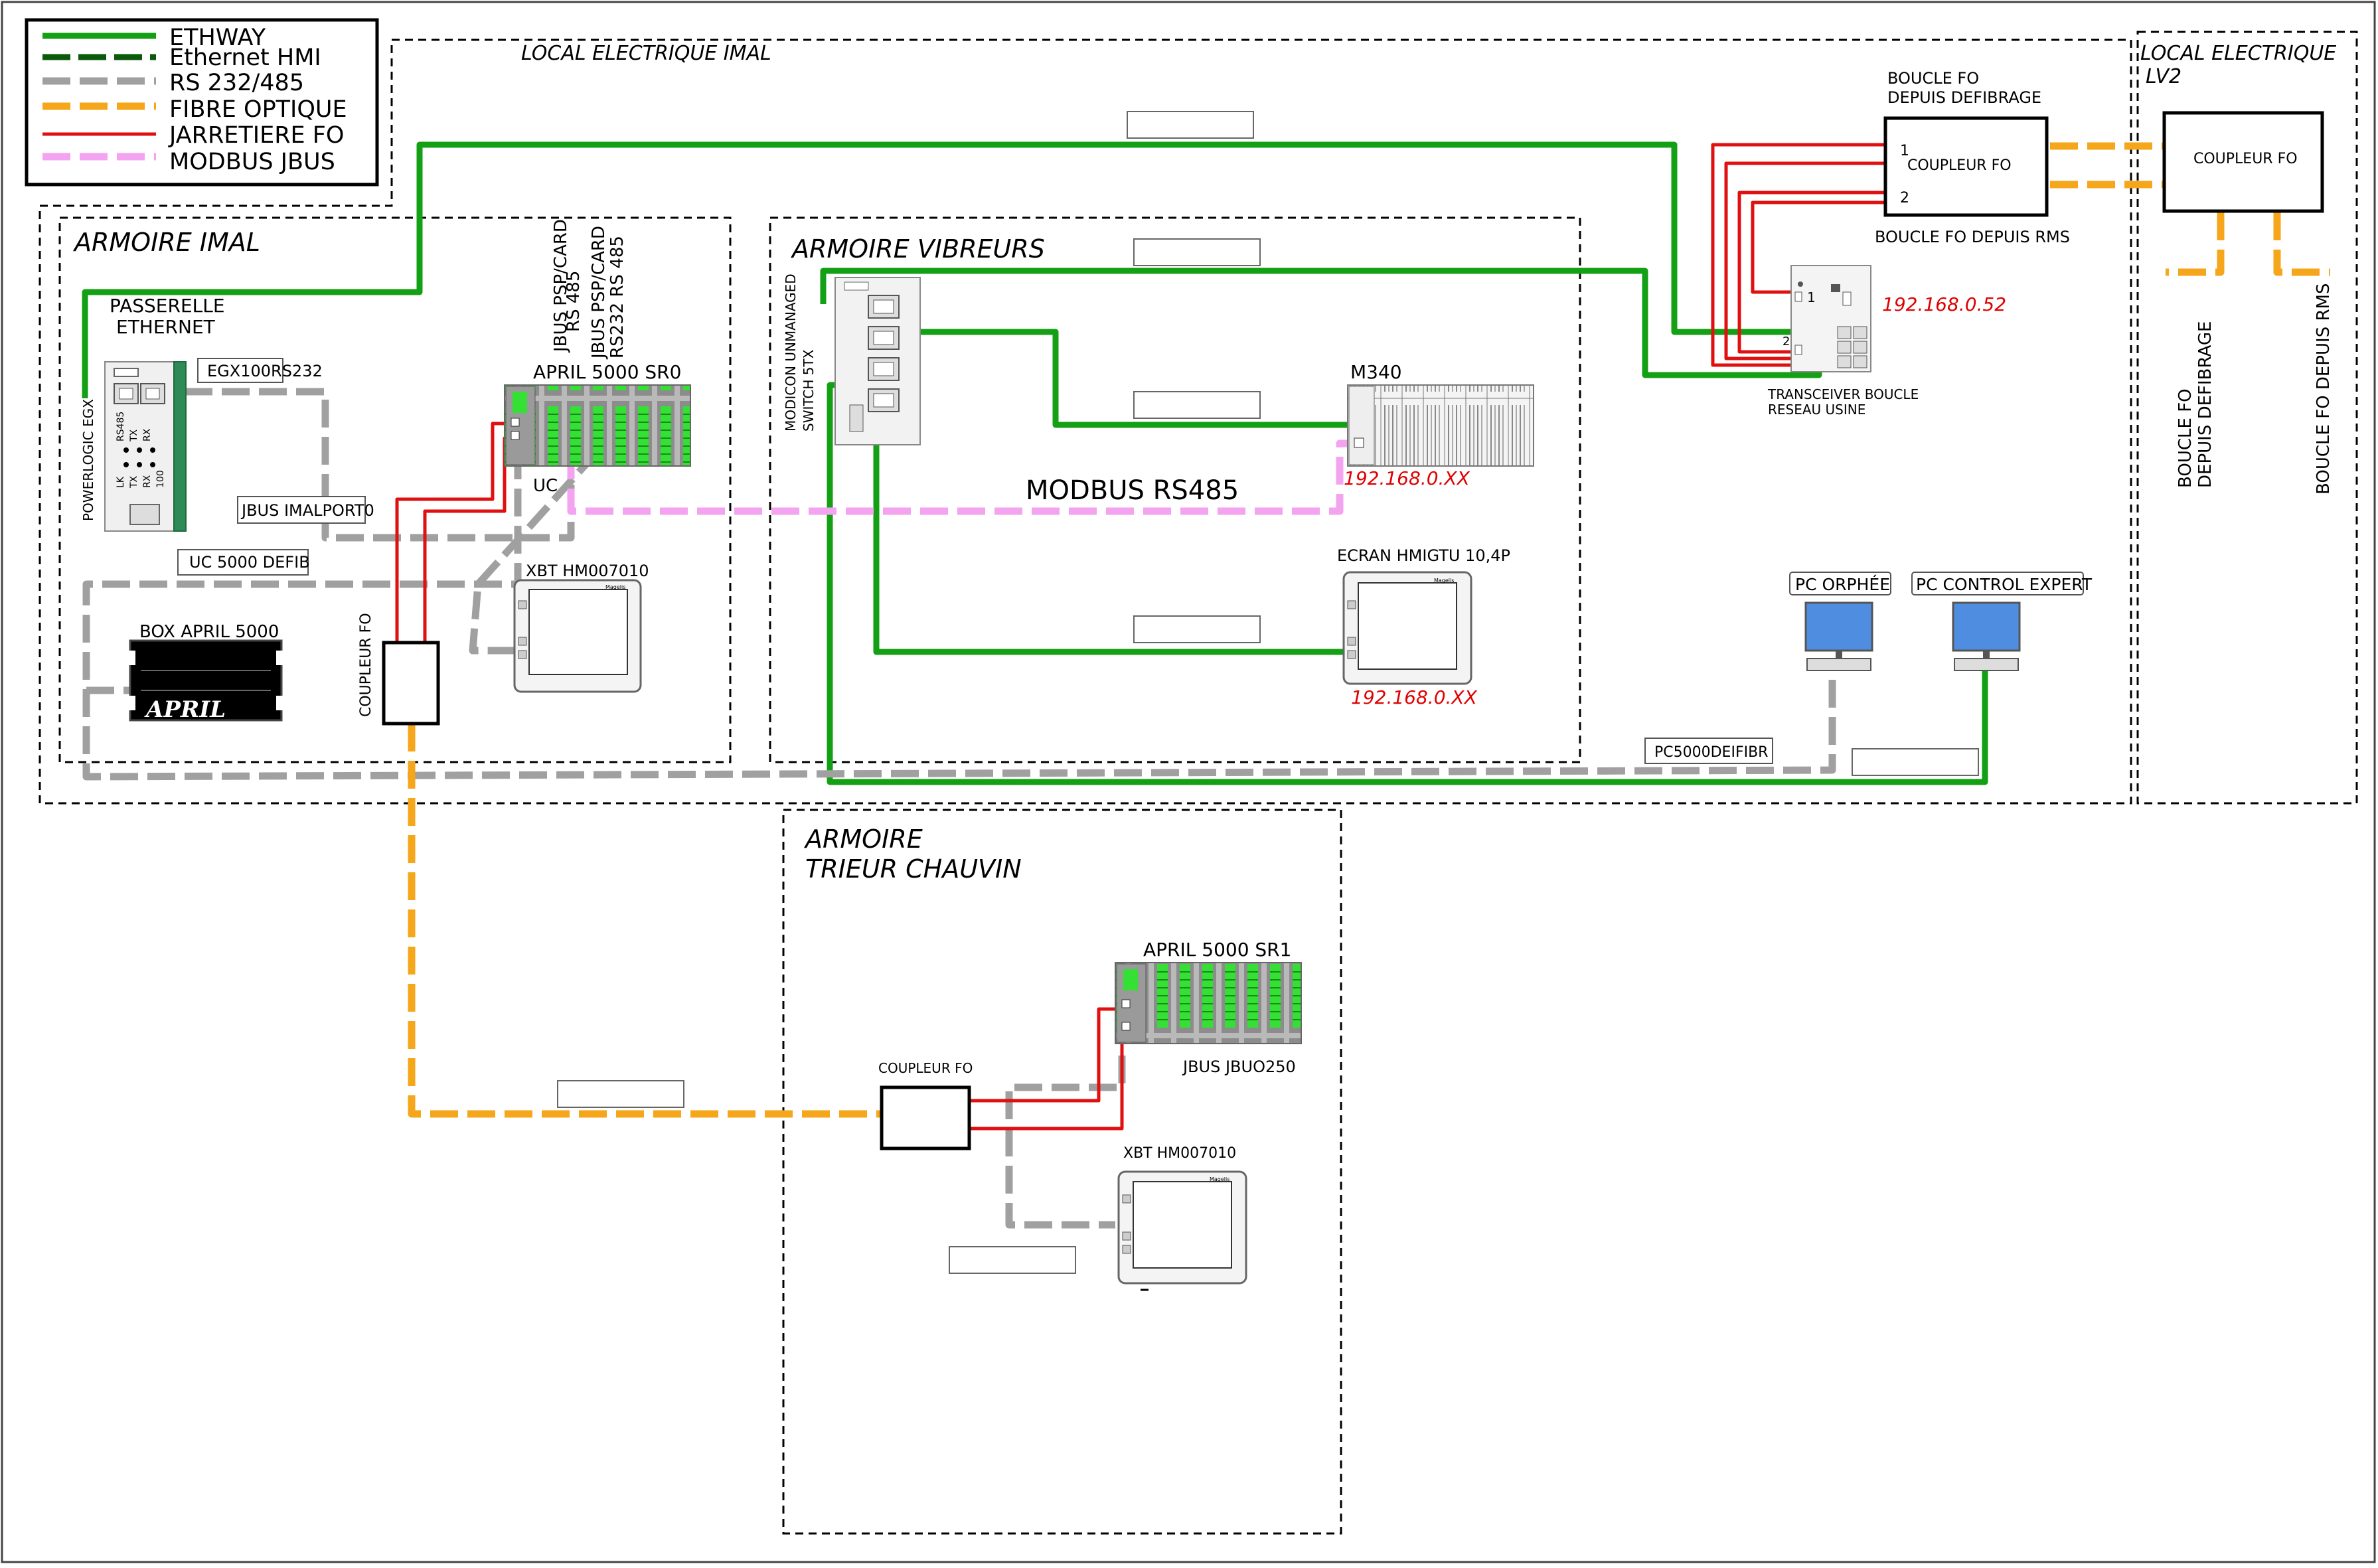 This screenshot has height=1568, width=2378. What do you see at coordinates (249, 562) in the screenshot?
I see `uc5000-defib-label: UC 5000 DEFIB` at bounding box center [249, 562].